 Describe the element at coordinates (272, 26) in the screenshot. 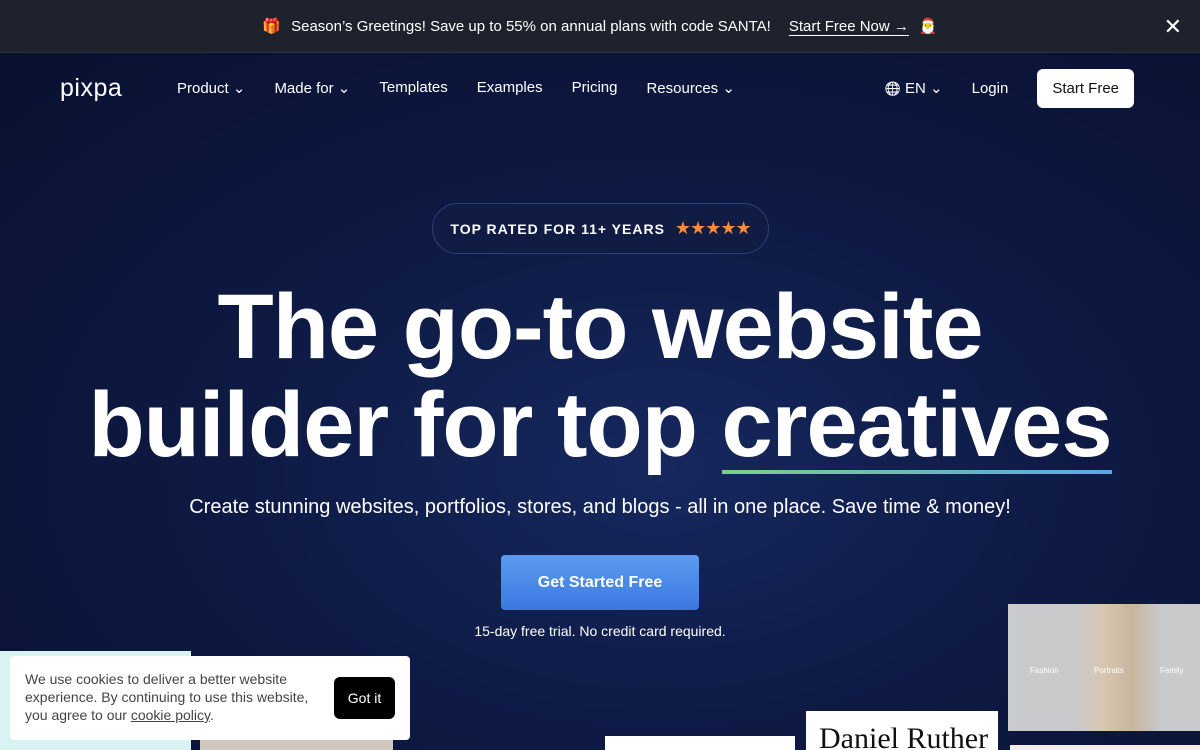

I see `gift-icon: 🎁` at that location.